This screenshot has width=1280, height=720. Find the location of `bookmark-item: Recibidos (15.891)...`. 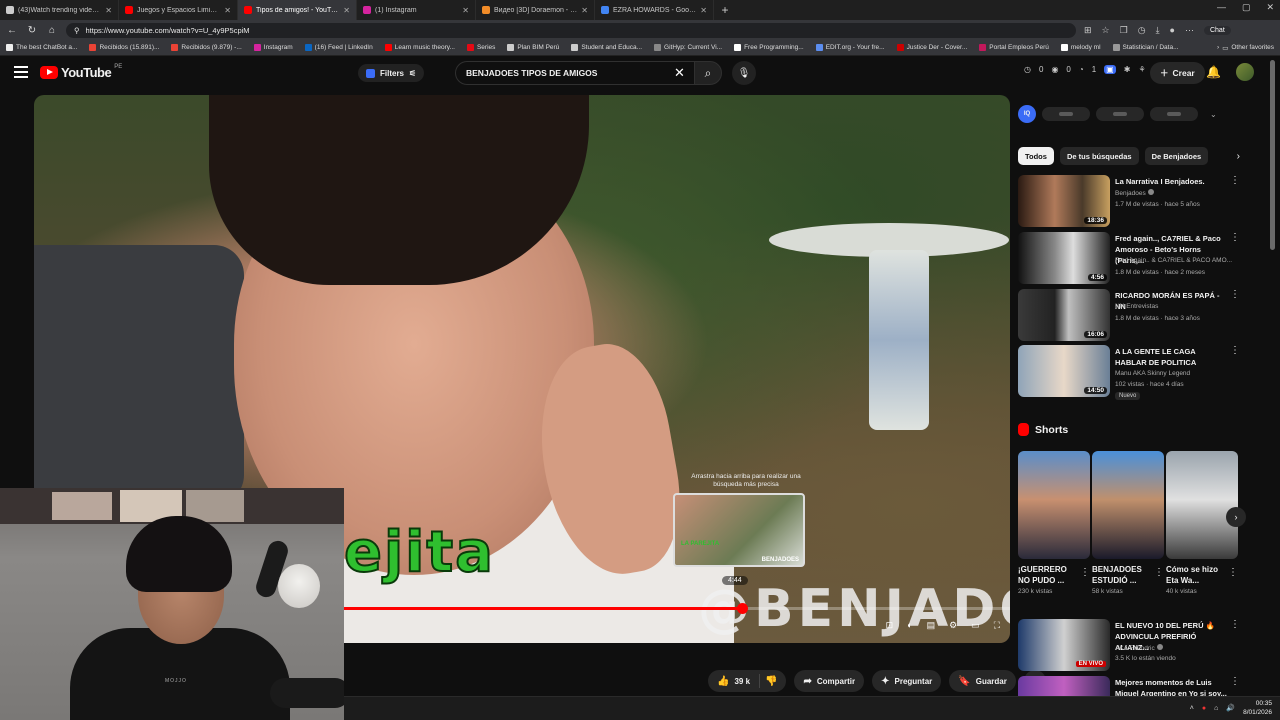

bookmark-item: Recibidos (15.891)... is located at coordinates (124, 47).